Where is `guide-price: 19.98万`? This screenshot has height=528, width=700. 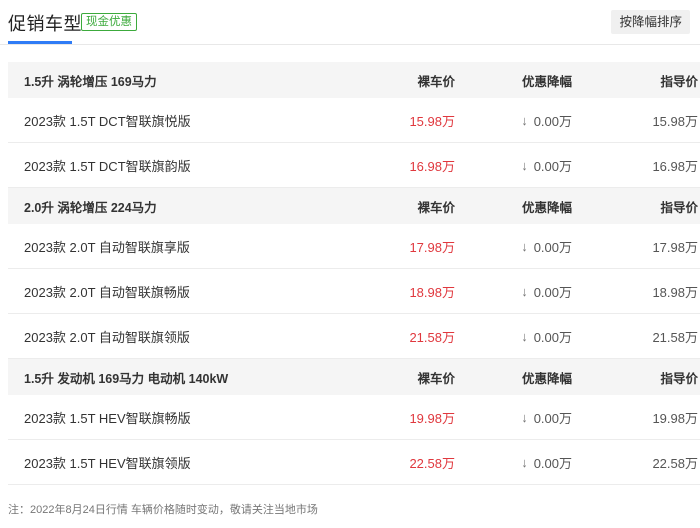
guide-price: 19.98万 is located at coordinates (675, 418).